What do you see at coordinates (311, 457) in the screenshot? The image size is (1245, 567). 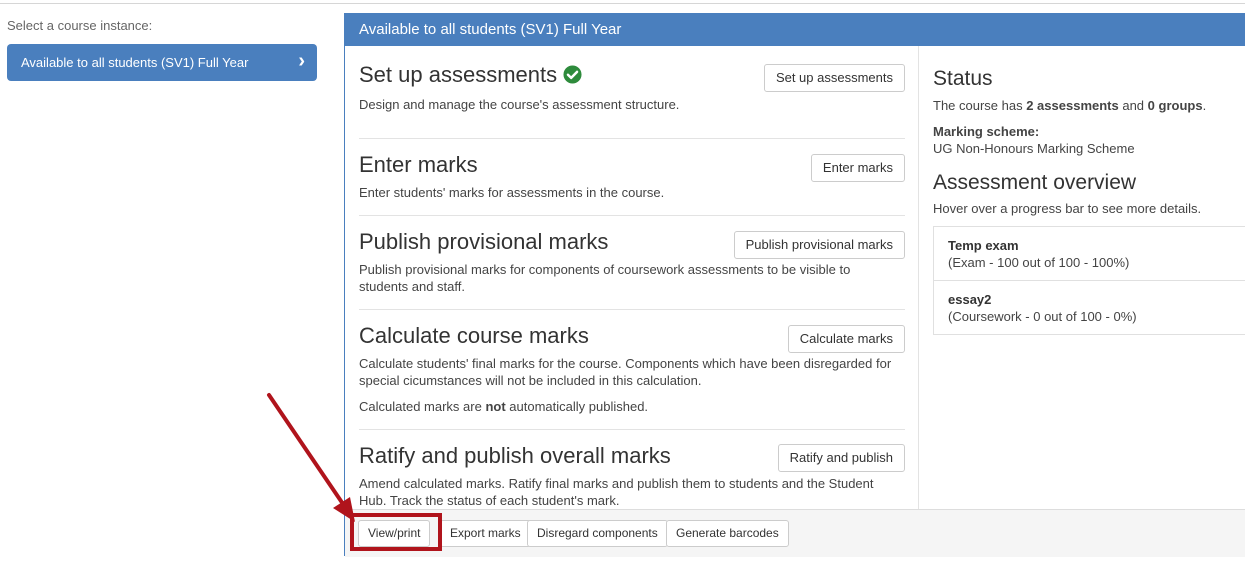 I see `annotation-arrow-icon` at bounding box center [311, 457].